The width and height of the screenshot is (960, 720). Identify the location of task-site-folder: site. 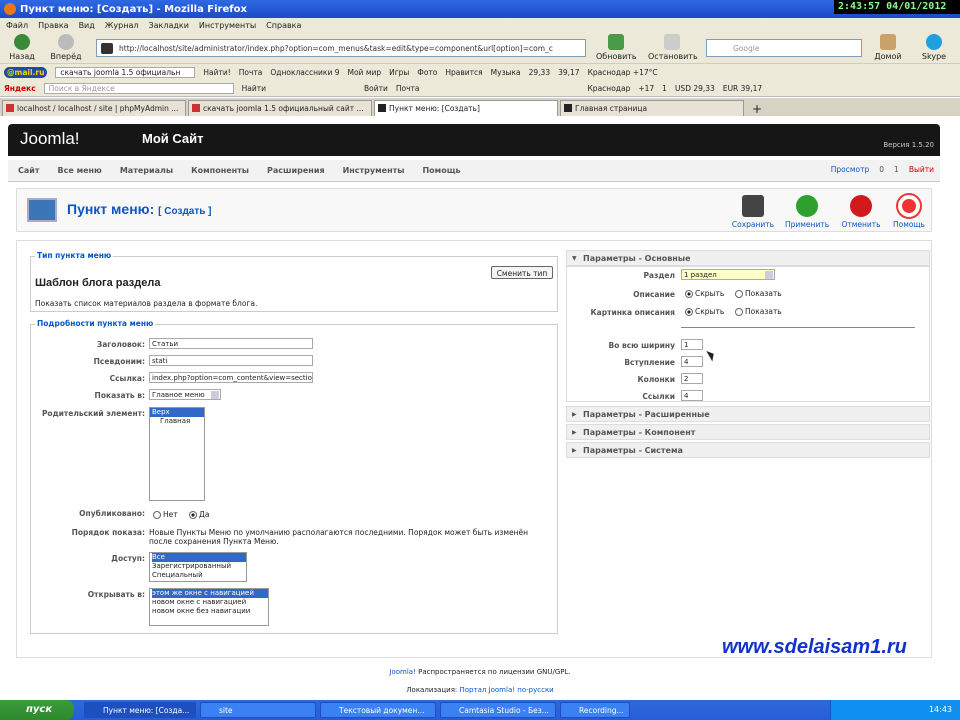
(258, 710).